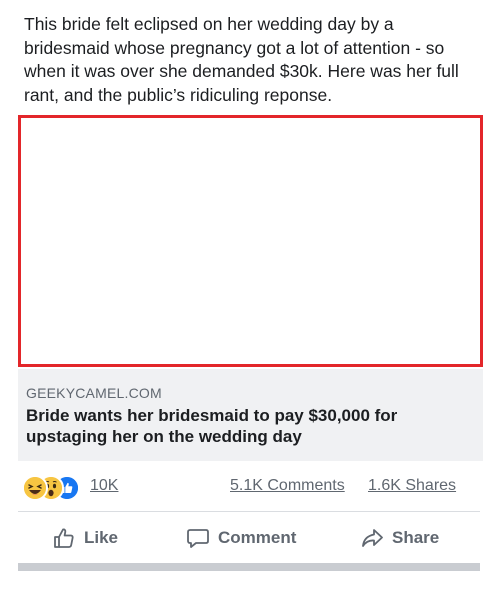  Describe the element at coordinates (287, 486) in the screenshot. I see `comments-count: 5.1K Comments` at that location.